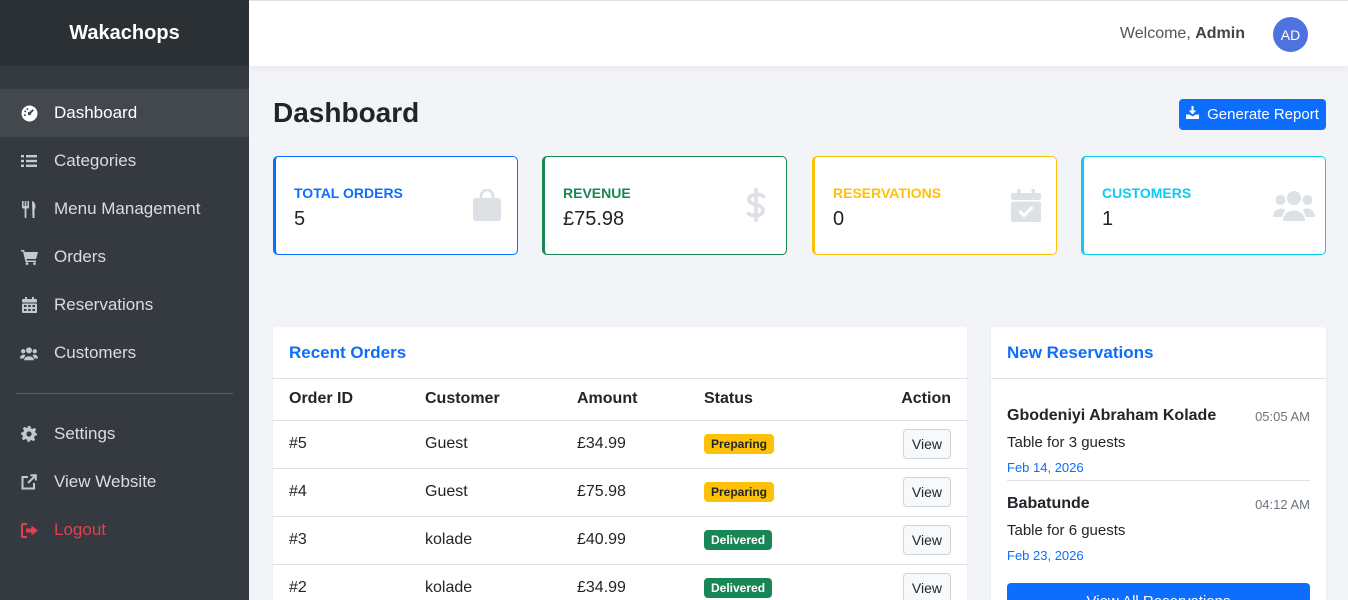  I want to click on sidebar-item-reservations: Reservations, so click(124, 305).